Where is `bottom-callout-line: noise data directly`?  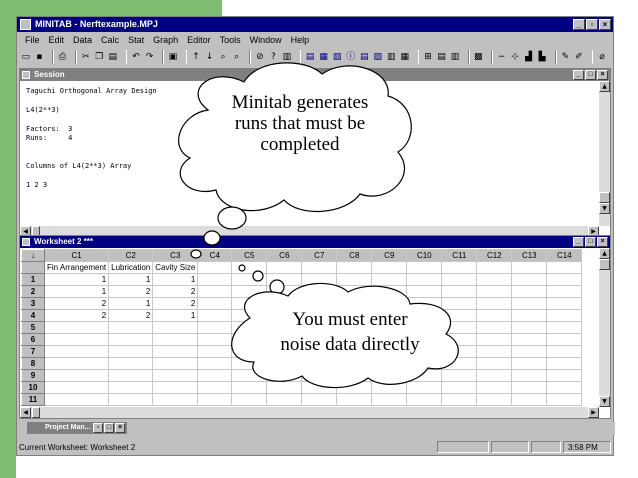 bottom-callout-line: noise data directly is located at coordinates (350, 344).